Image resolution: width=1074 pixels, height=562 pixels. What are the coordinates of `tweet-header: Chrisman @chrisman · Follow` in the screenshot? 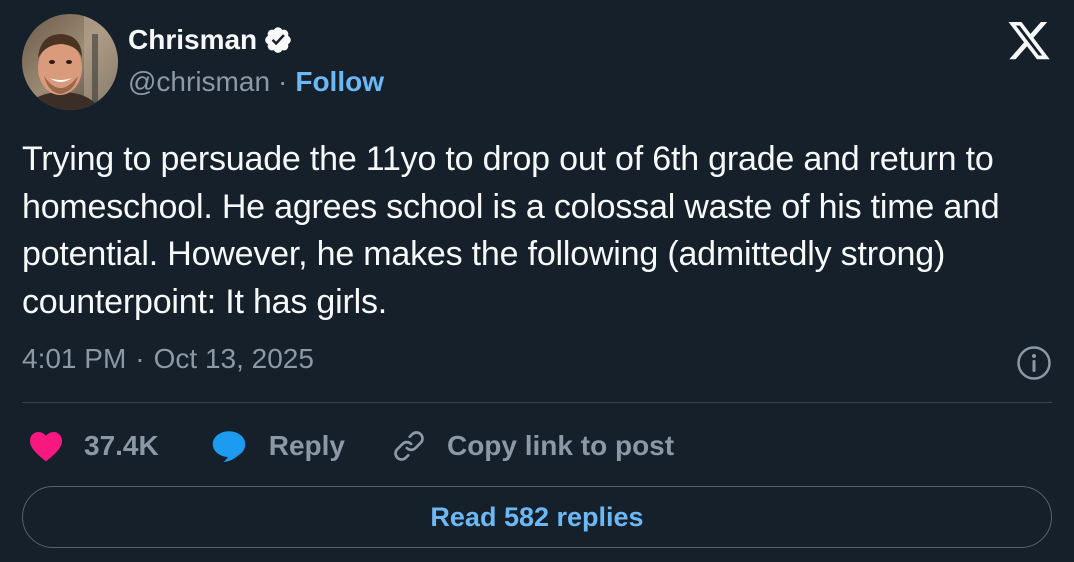 It's located at (203, 62).